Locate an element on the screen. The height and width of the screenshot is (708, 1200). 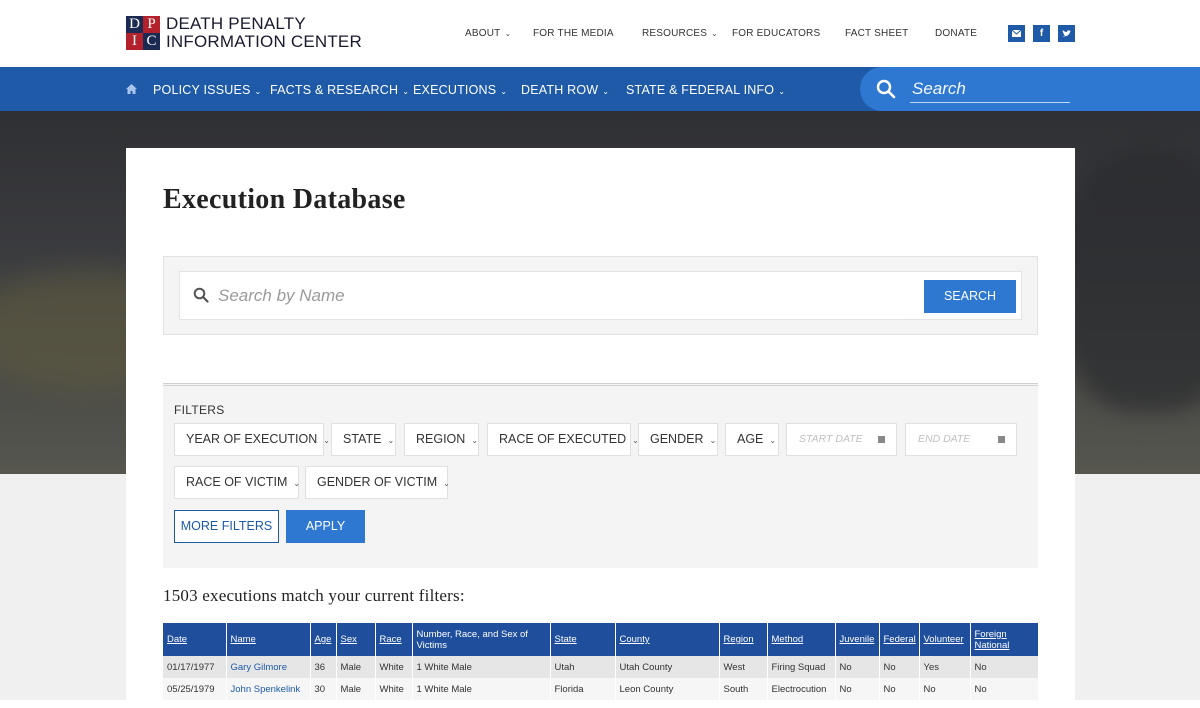
col-age-header: Age is located at coordinates (323, 639).